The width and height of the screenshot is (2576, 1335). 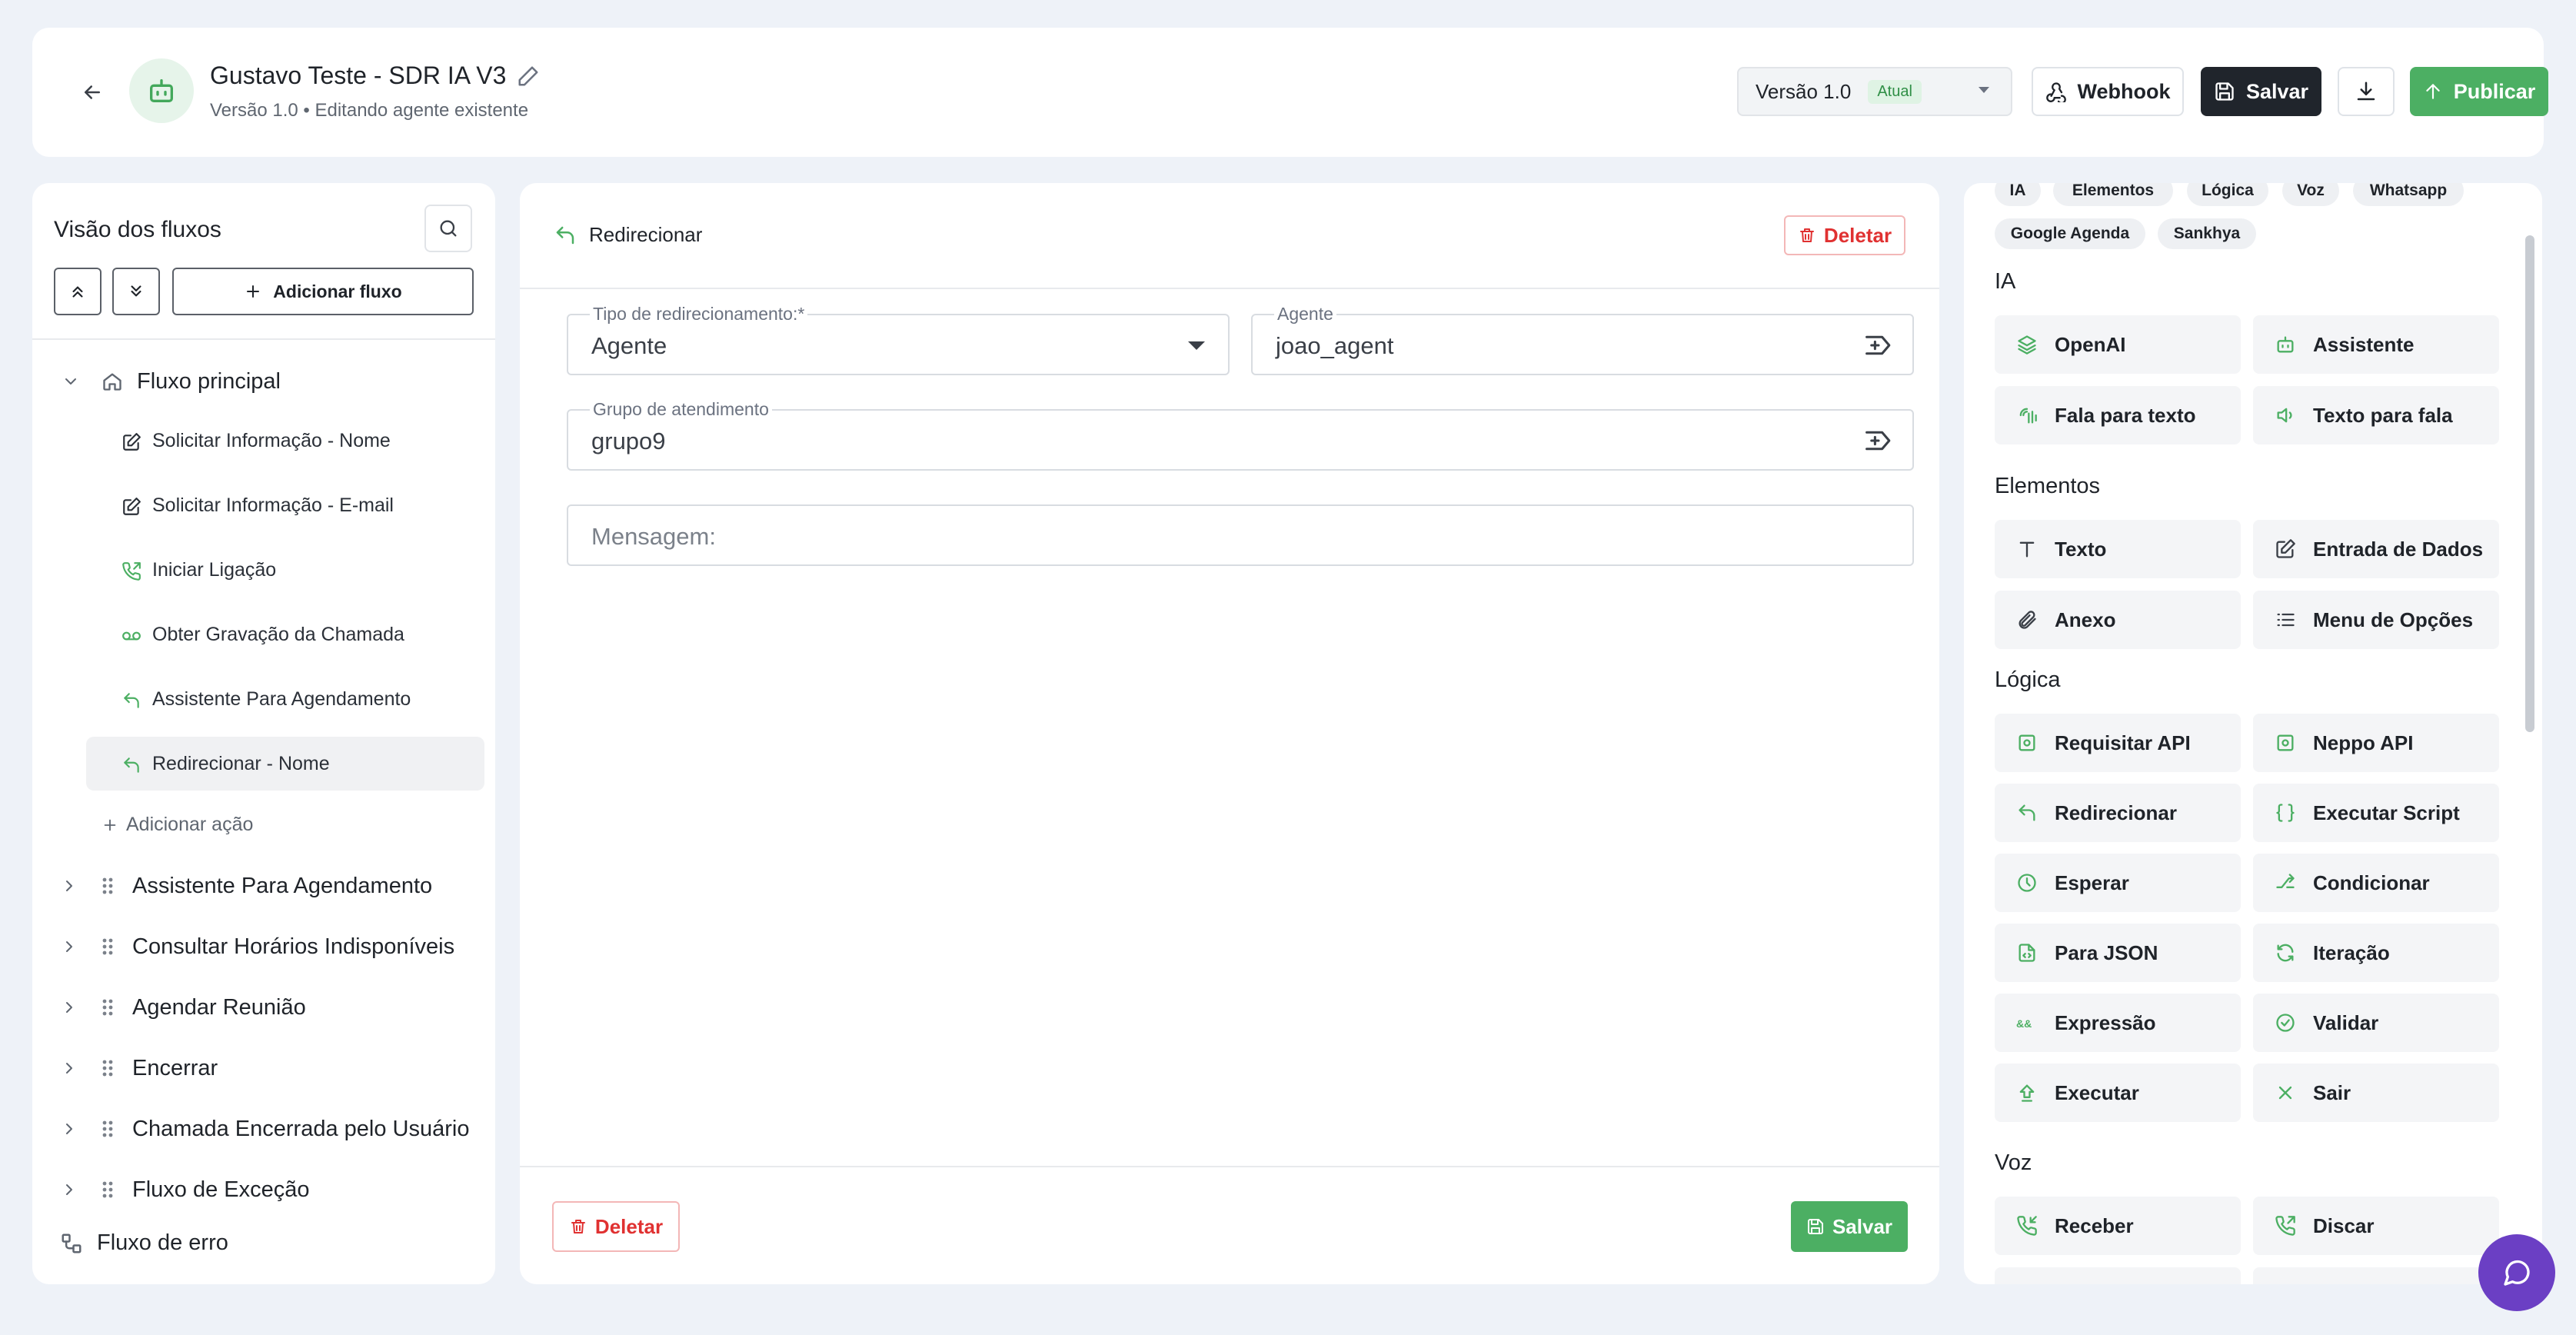 I want to click on speaker-icon, so click(x=2284, y=415).